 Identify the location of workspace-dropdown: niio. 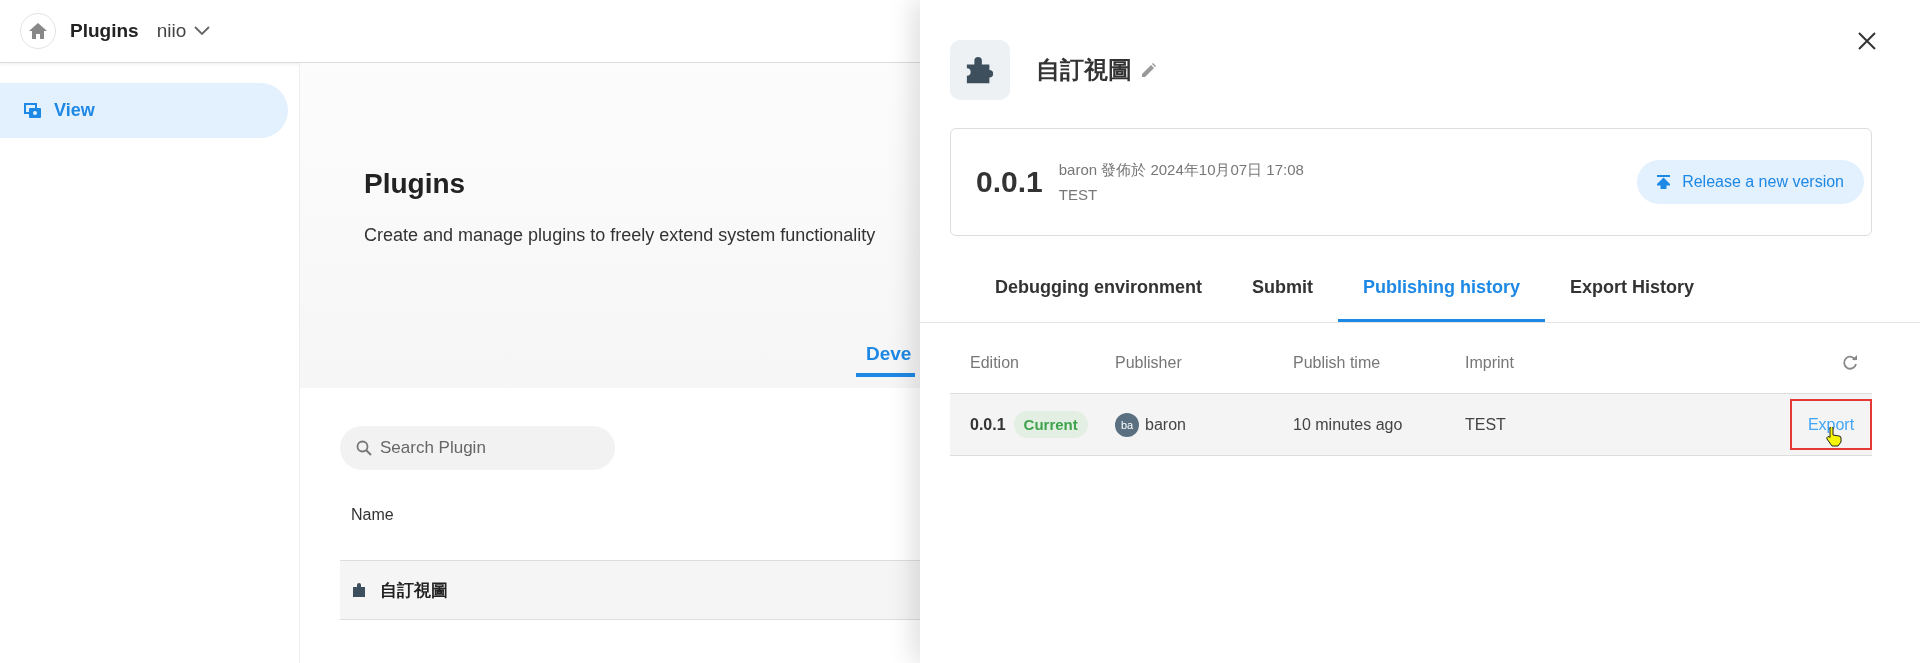
(183, 31).